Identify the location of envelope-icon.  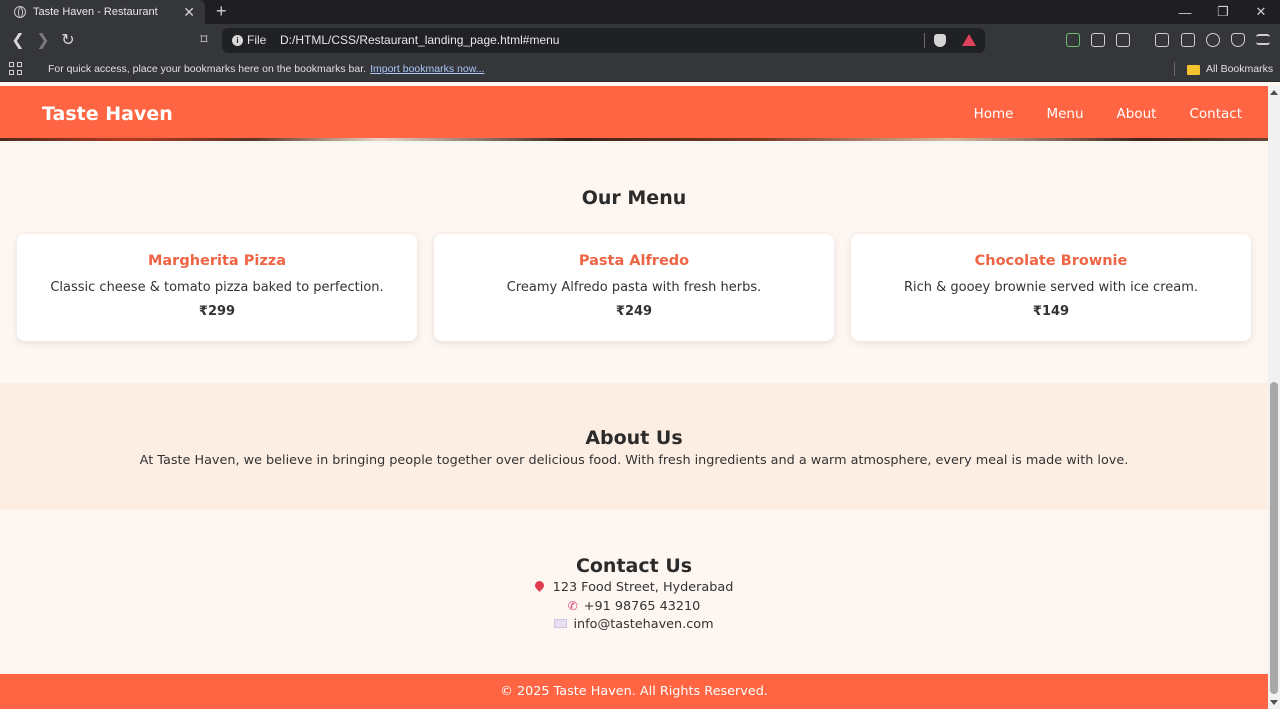
(561, 623).